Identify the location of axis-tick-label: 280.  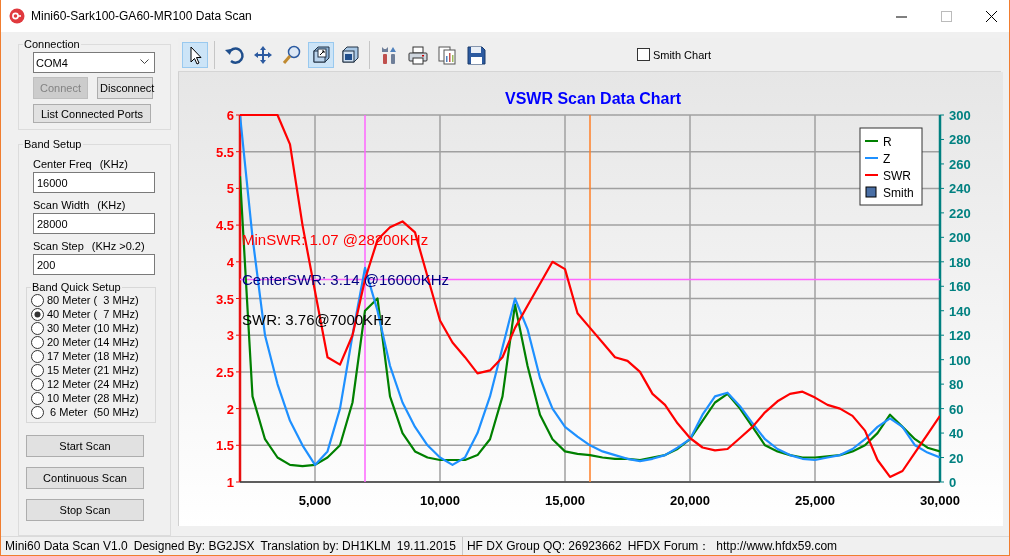
(960, 140).